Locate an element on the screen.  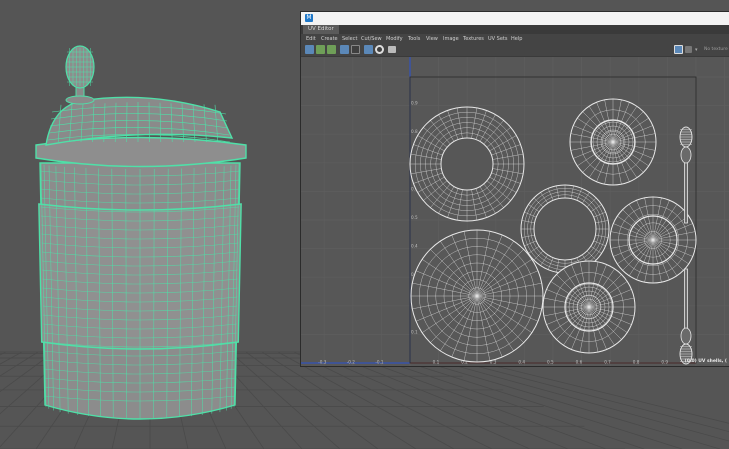
menu-cut-sew: Cut/Sew is located at coordinates (371, 39).